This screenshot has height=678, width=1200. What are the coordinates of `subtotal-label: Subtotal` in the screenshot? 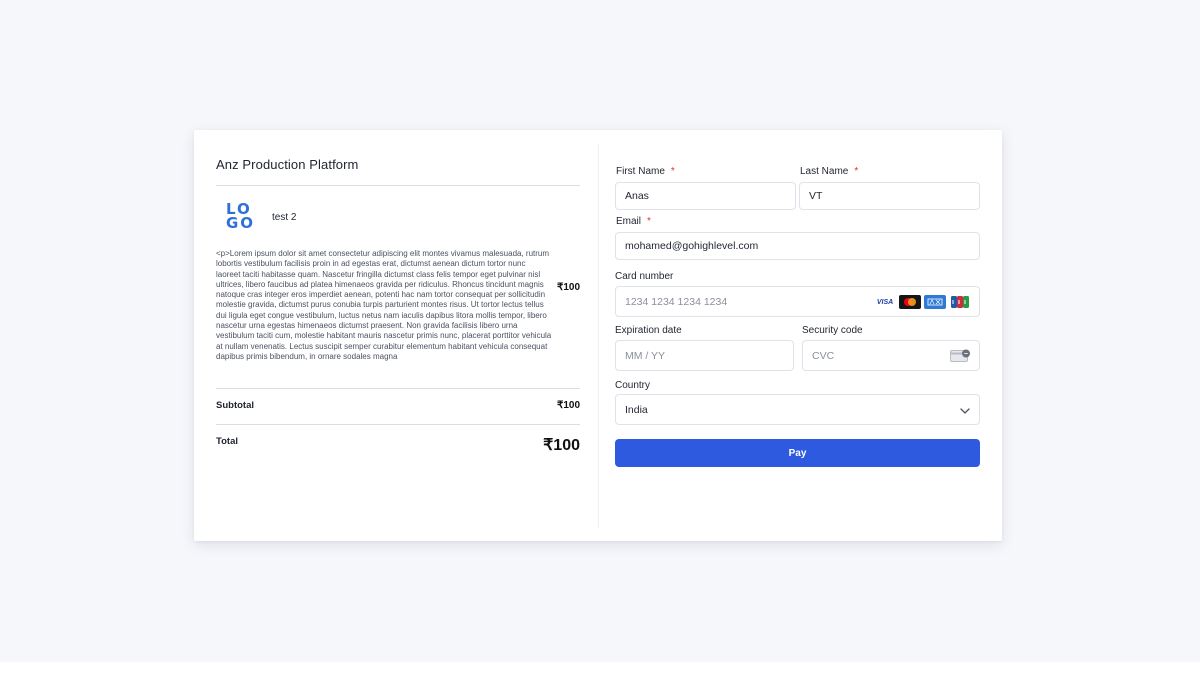 It's located at (235, 405).